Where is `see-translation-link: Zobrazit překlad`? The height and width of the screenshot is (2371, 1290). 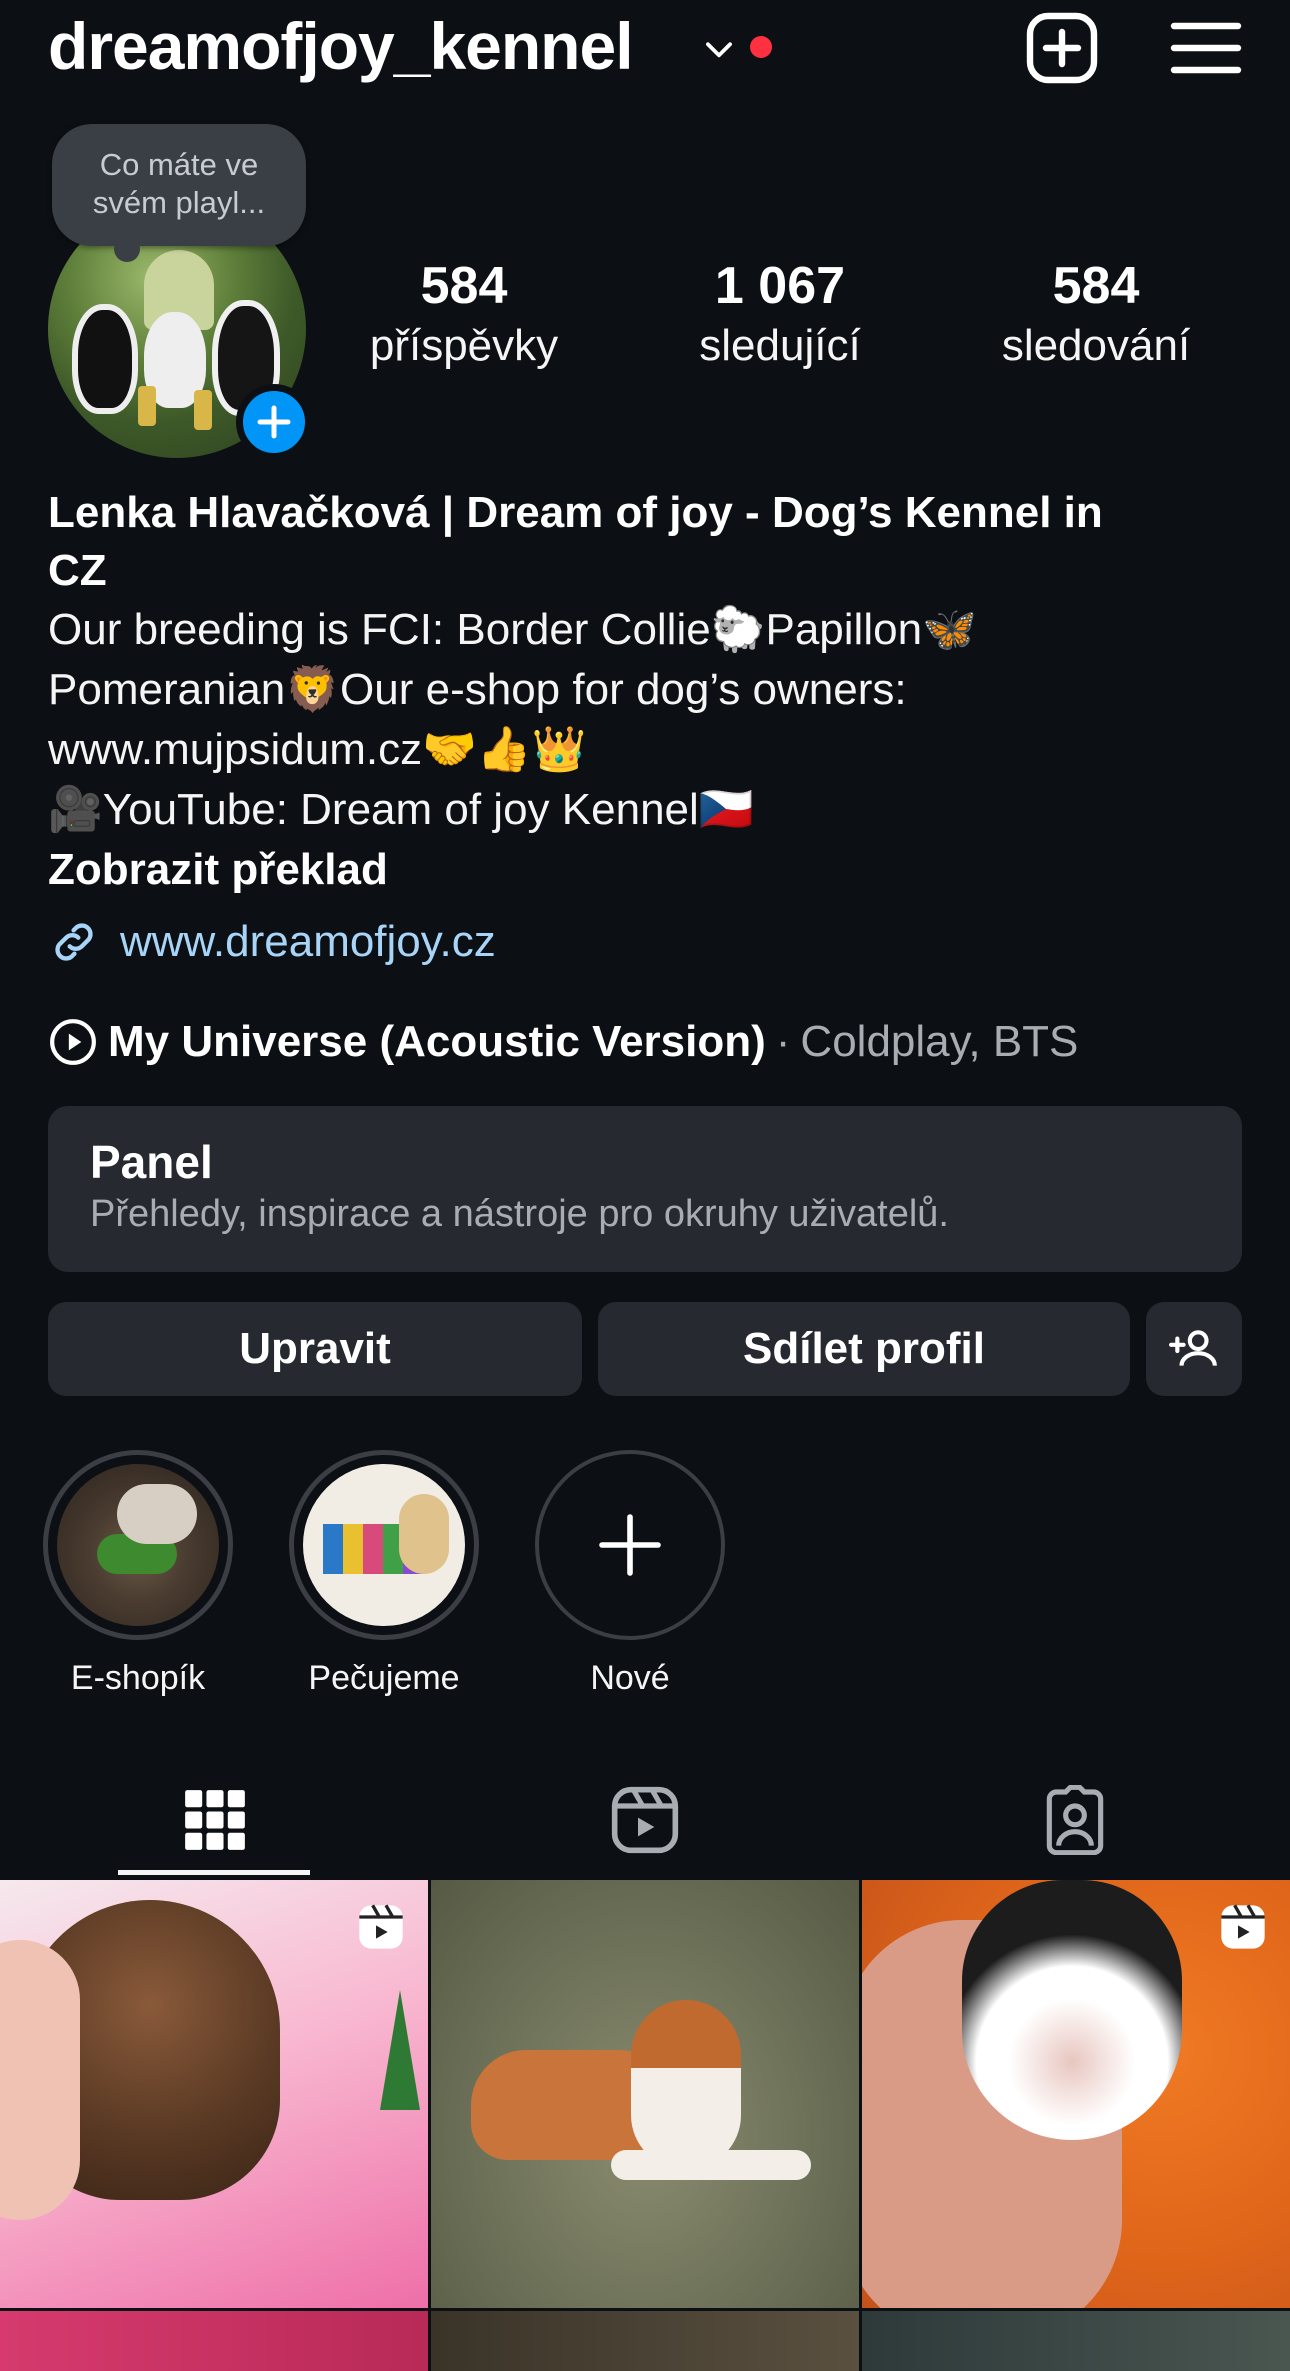
see-translation-link: Zobrazit překlad is located at coordinates (648, 870).